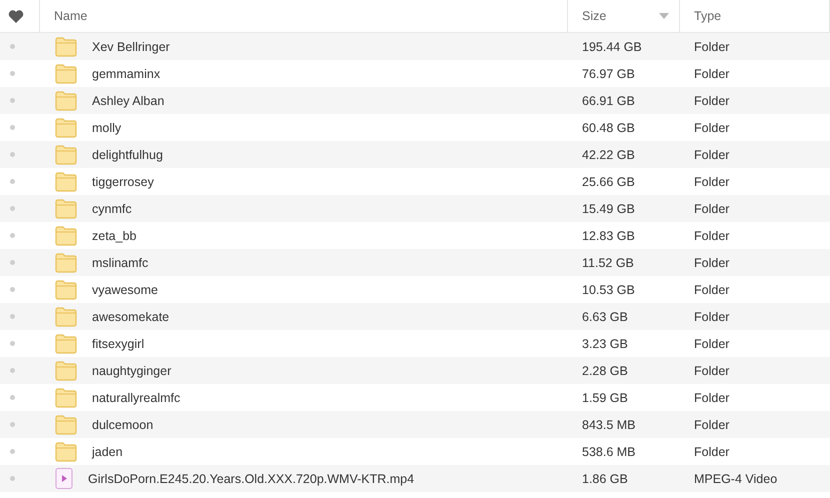 This screenshot has height=498, width=830. Describe the element at coordinates (608, 289) in the screenshot. I see `file-size: 10.53 GB` at that location.